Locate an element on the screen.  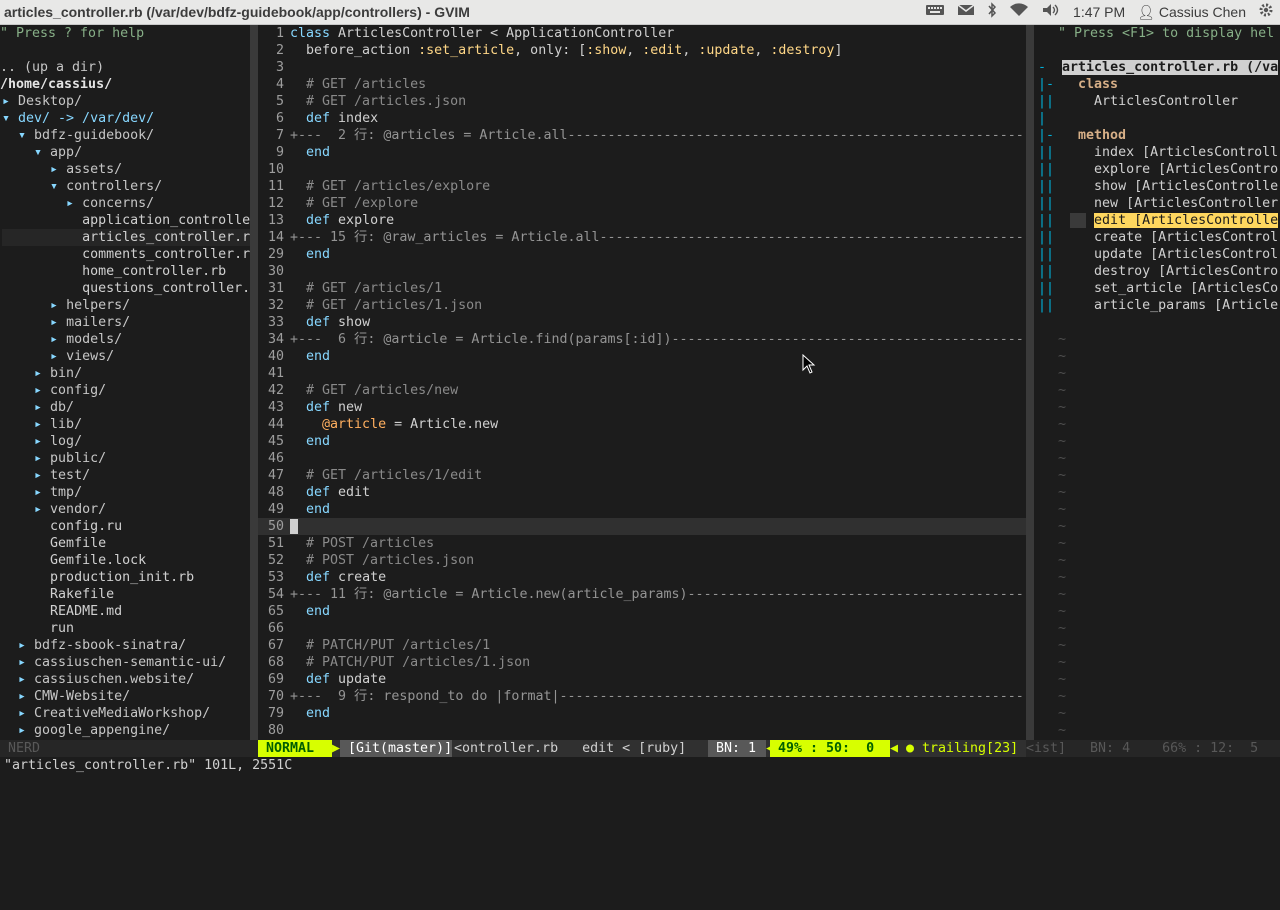
nerdtree-dir: ▸ google_appengine/ is located at coordinates (126, 730).